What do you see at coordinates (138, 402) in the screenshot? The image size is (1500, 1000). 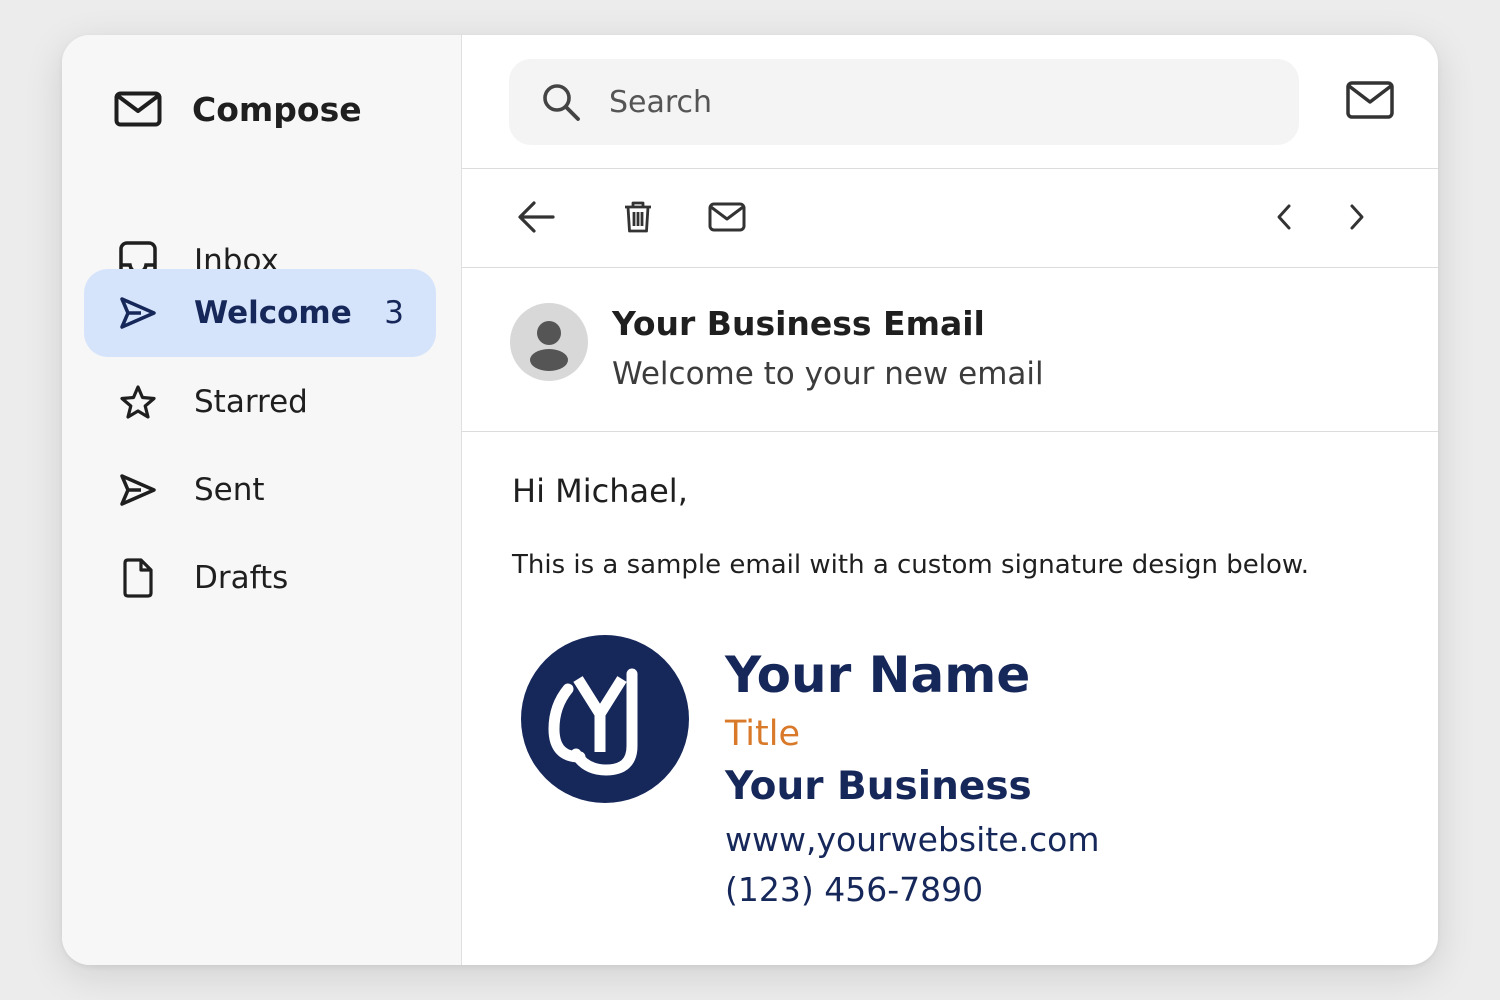 I see `star-icon` at bounding box center [138, 402].